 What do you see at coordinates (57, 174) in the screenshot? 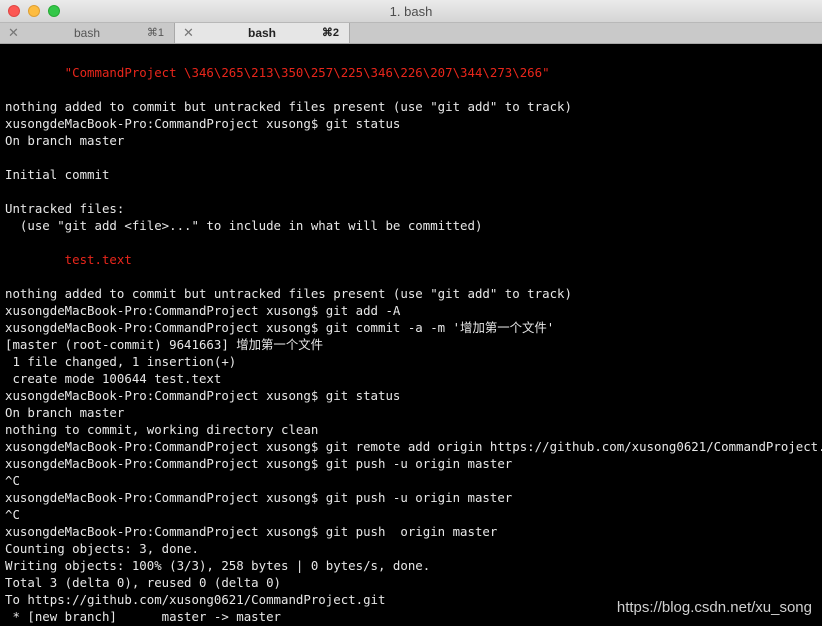
I see `terminal-line: Initial commit` at bounding box center [57, 174].